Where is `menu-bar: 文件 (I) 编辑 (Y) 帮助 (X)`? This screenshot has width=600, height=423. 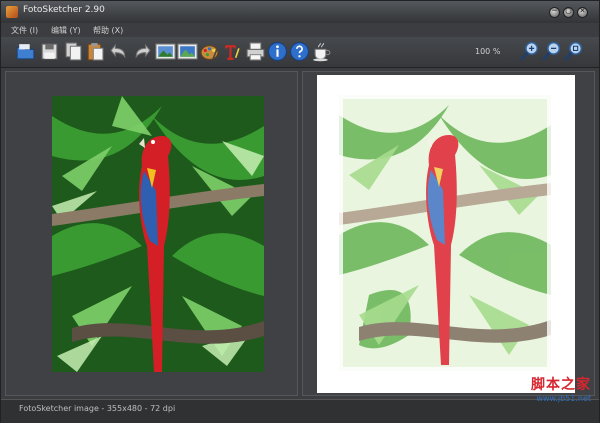 menu-bar: 文件 (I) 编辑 (Y) 帮助 (X) is located at coordinates (300, 30).